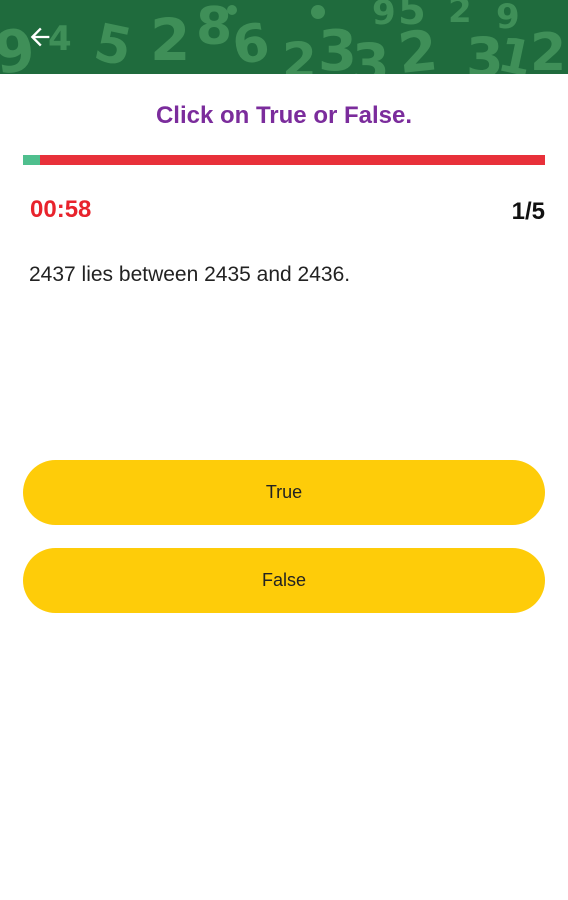  What do you see at coordinates (284, 580) in the screenshot?
I see `false-button: False` at bounding box center [284, 580].